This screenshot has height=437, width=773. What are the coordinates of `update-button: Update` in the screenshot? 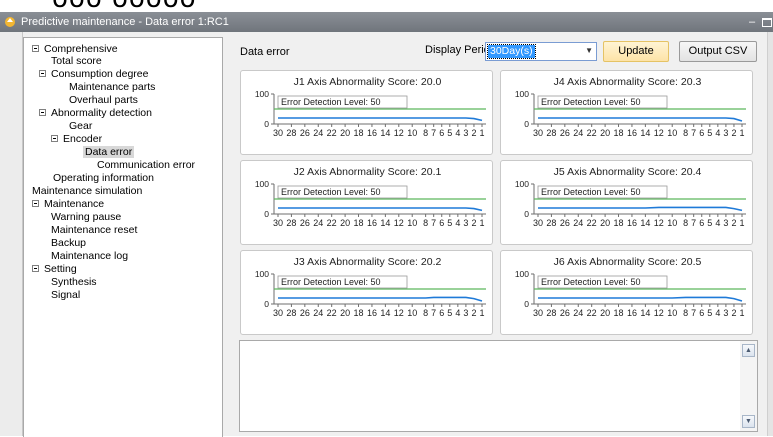 It's located at (636, 51).